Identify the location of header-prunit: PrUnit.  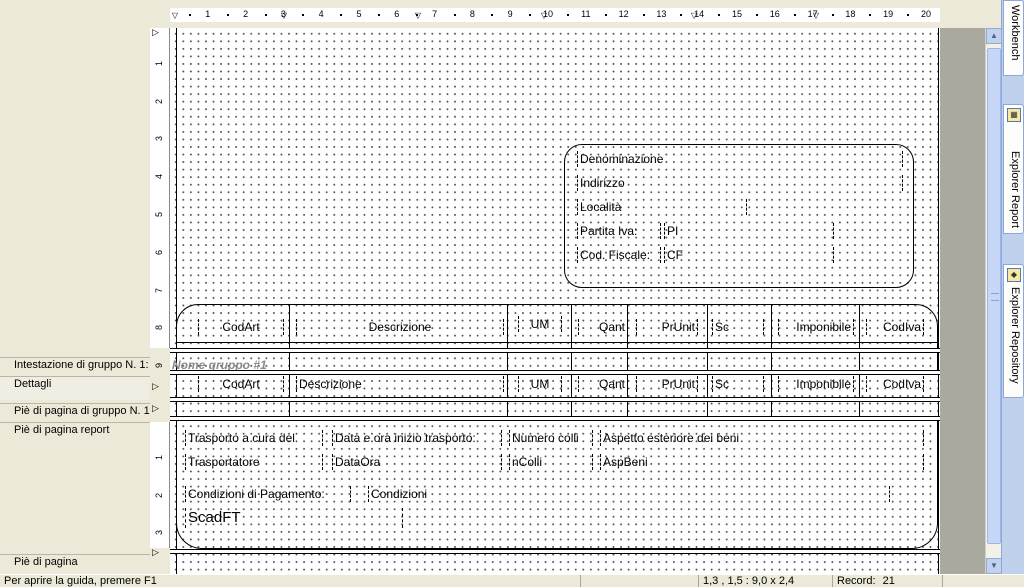
(667, 327).